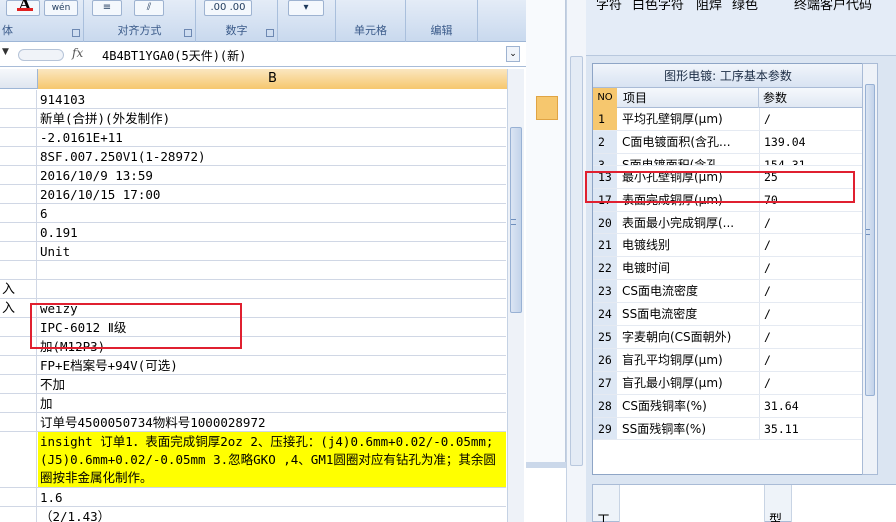  I want to click on table-row: 1.6, so click(253, 497).